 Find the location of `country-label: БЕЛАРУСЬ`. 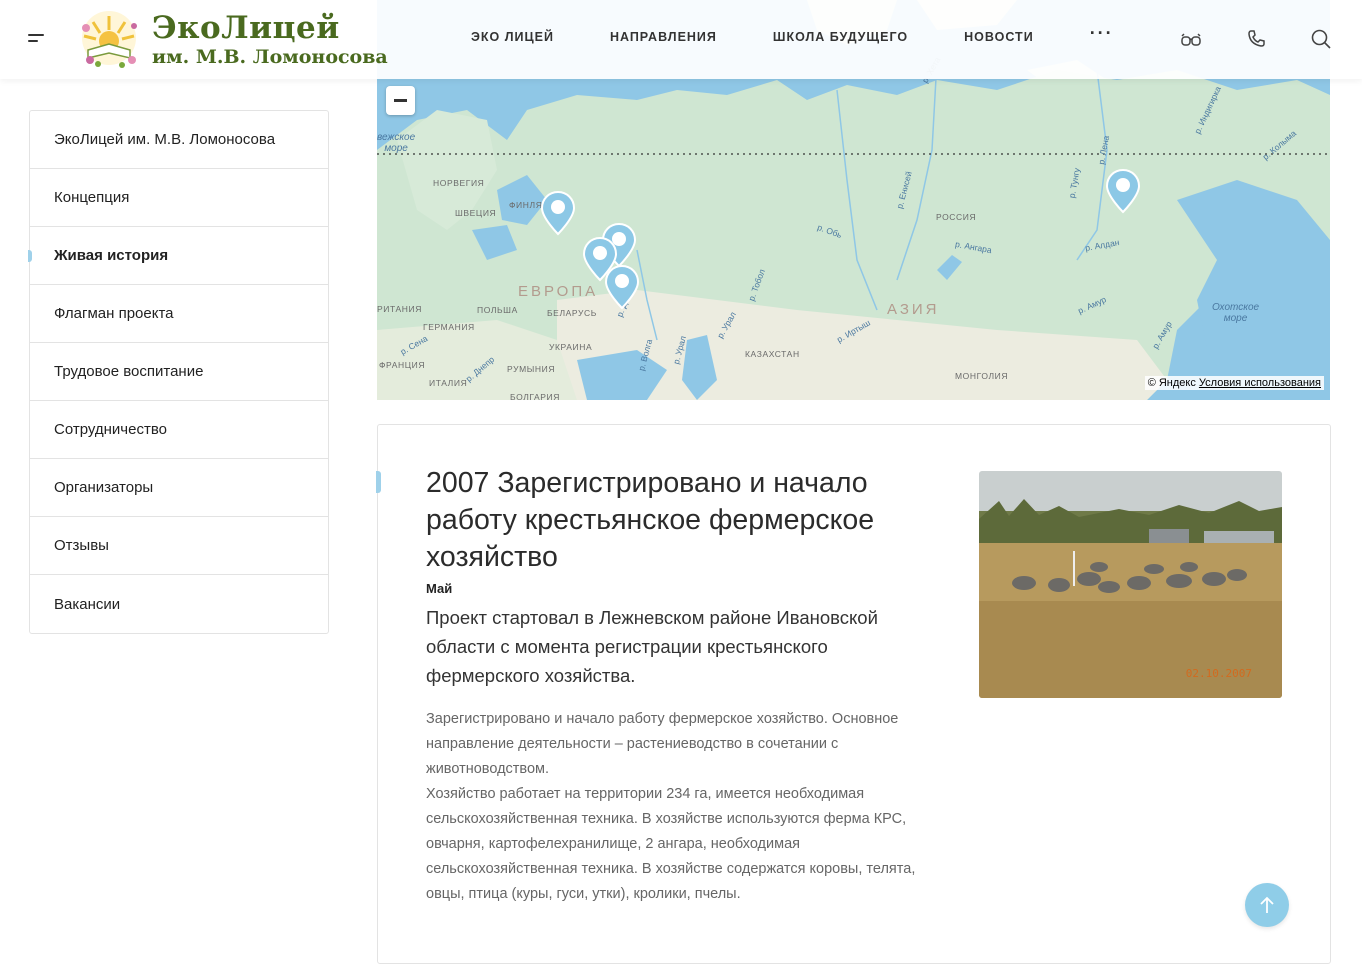

country-label: БЕЛАРУСЬ is located at coordinates (572, 313).